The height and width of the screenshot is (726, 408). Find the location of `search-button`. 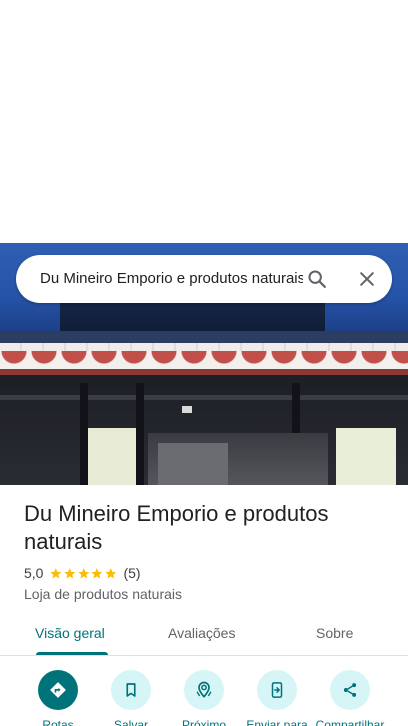

search-button is located at coordinates (317, 279).